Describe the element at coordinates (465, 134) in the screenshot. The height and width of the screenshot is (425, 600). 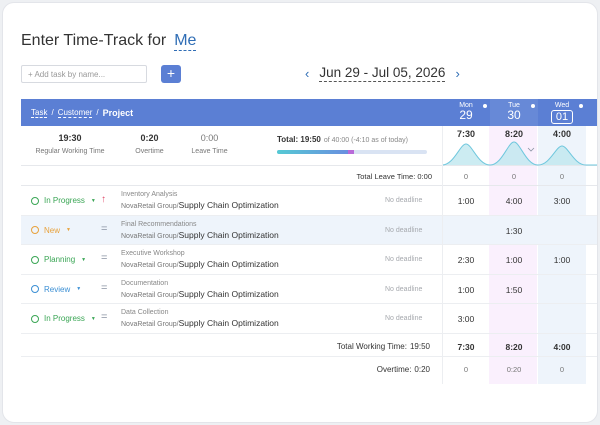
I see `day-total-mon: 7:30` at that location.